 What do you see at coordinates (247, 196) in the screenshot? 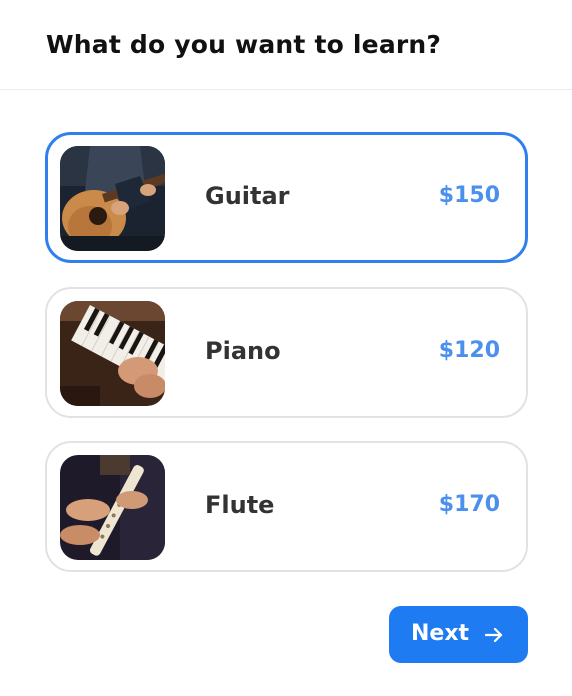
I see `option-label: Guitar` at bounding box center [247, 196].